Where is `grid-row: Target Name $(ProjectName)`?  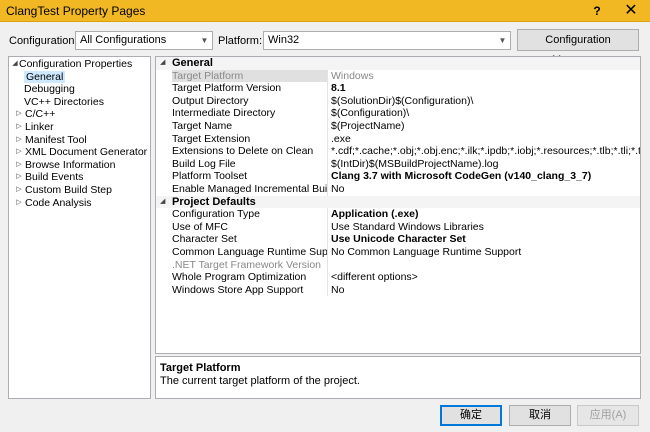 grid-row: Target Name $(ProjectName) is located at coordinates (398, 126).